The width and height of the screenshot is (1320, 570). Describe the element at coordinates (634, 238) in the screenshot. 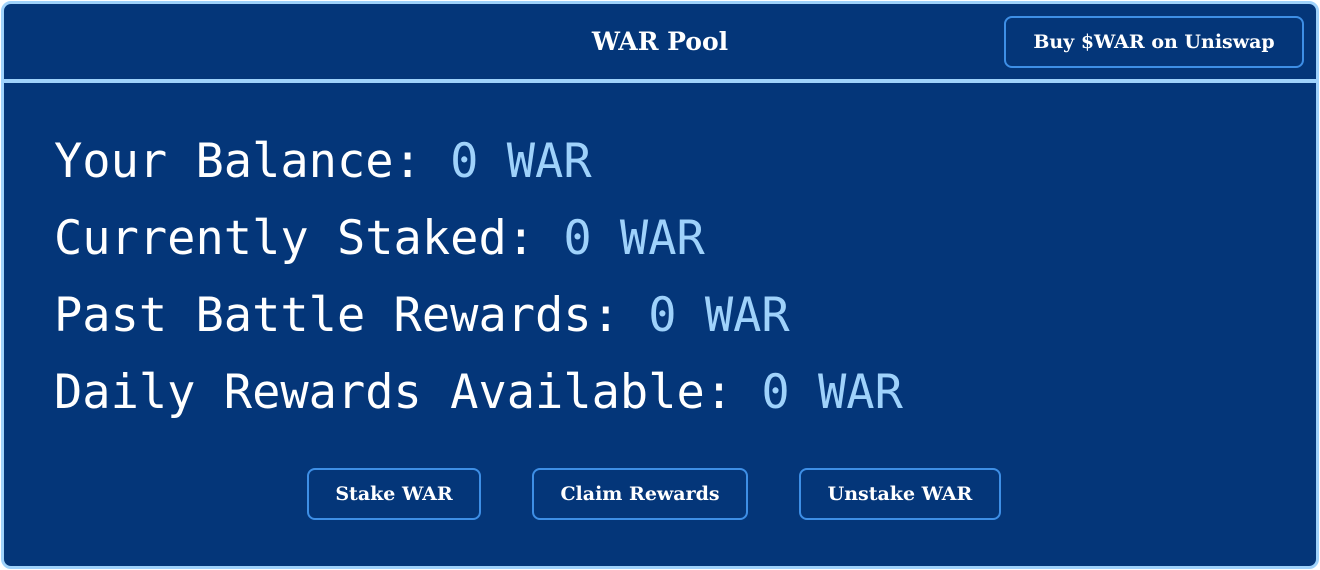

I see `staked-value: 0 WAR` at that location.